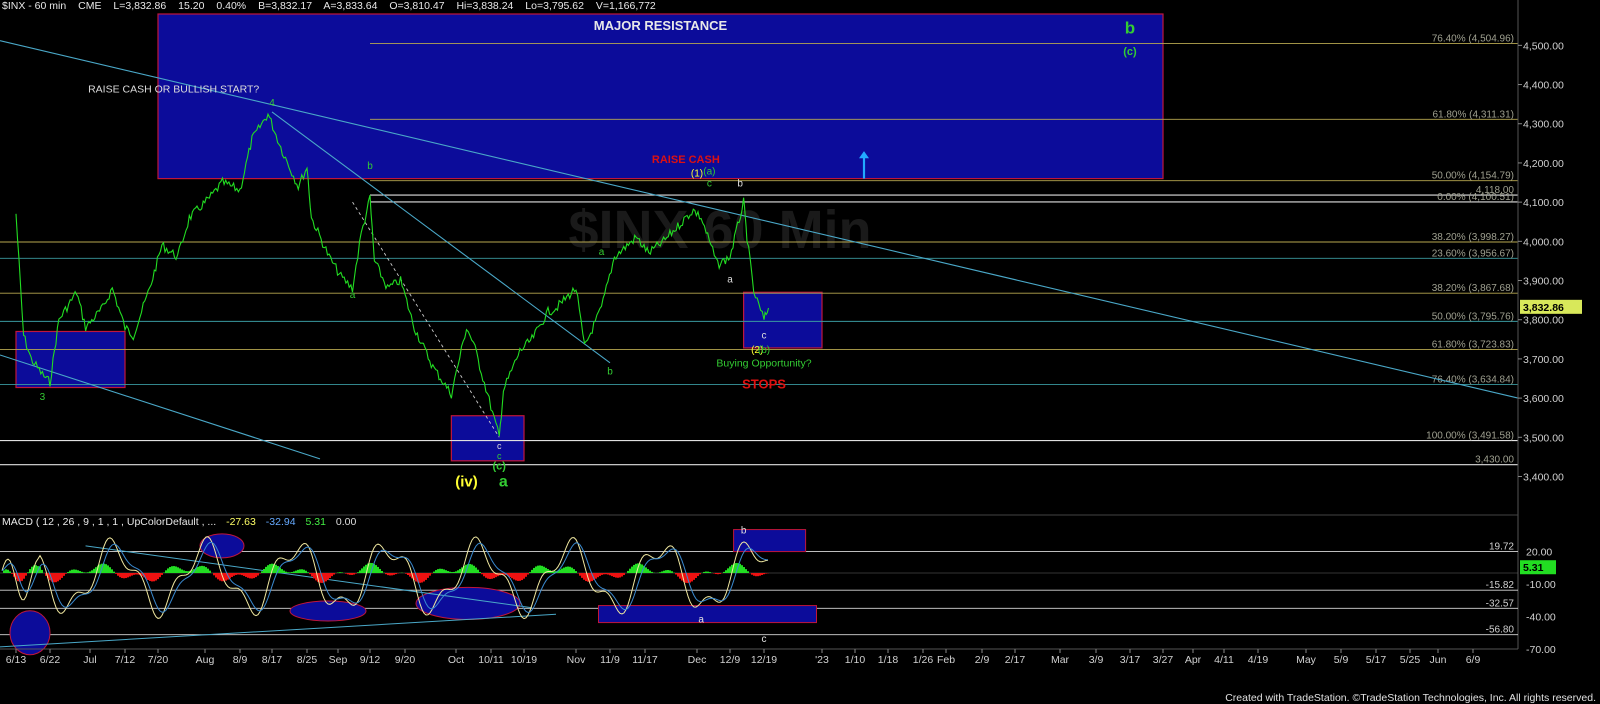 The width and height of the screenshot is (1600, 704). What do you see at coordinates (686, 160) in the screenshot?
I see `wave-annotation: RAISE CASH` at bounding box center [686, 160].